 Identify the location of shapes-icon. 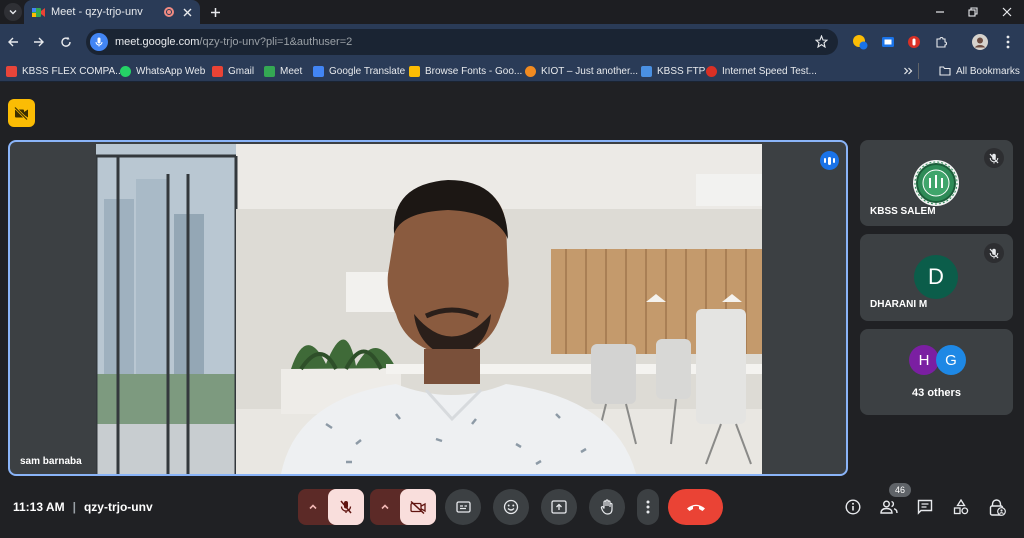
(961, 507).